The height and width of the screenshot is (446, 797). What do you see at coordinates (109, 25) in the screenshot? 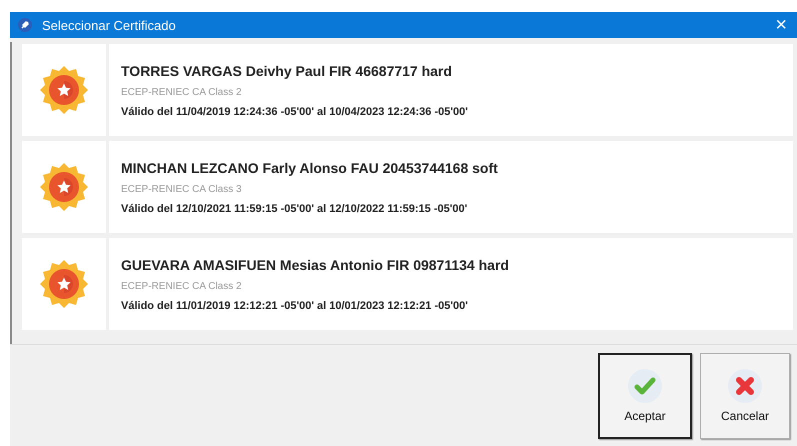
I see `window-title: Seleccionar Certificado` at bounding box center [109, 25].